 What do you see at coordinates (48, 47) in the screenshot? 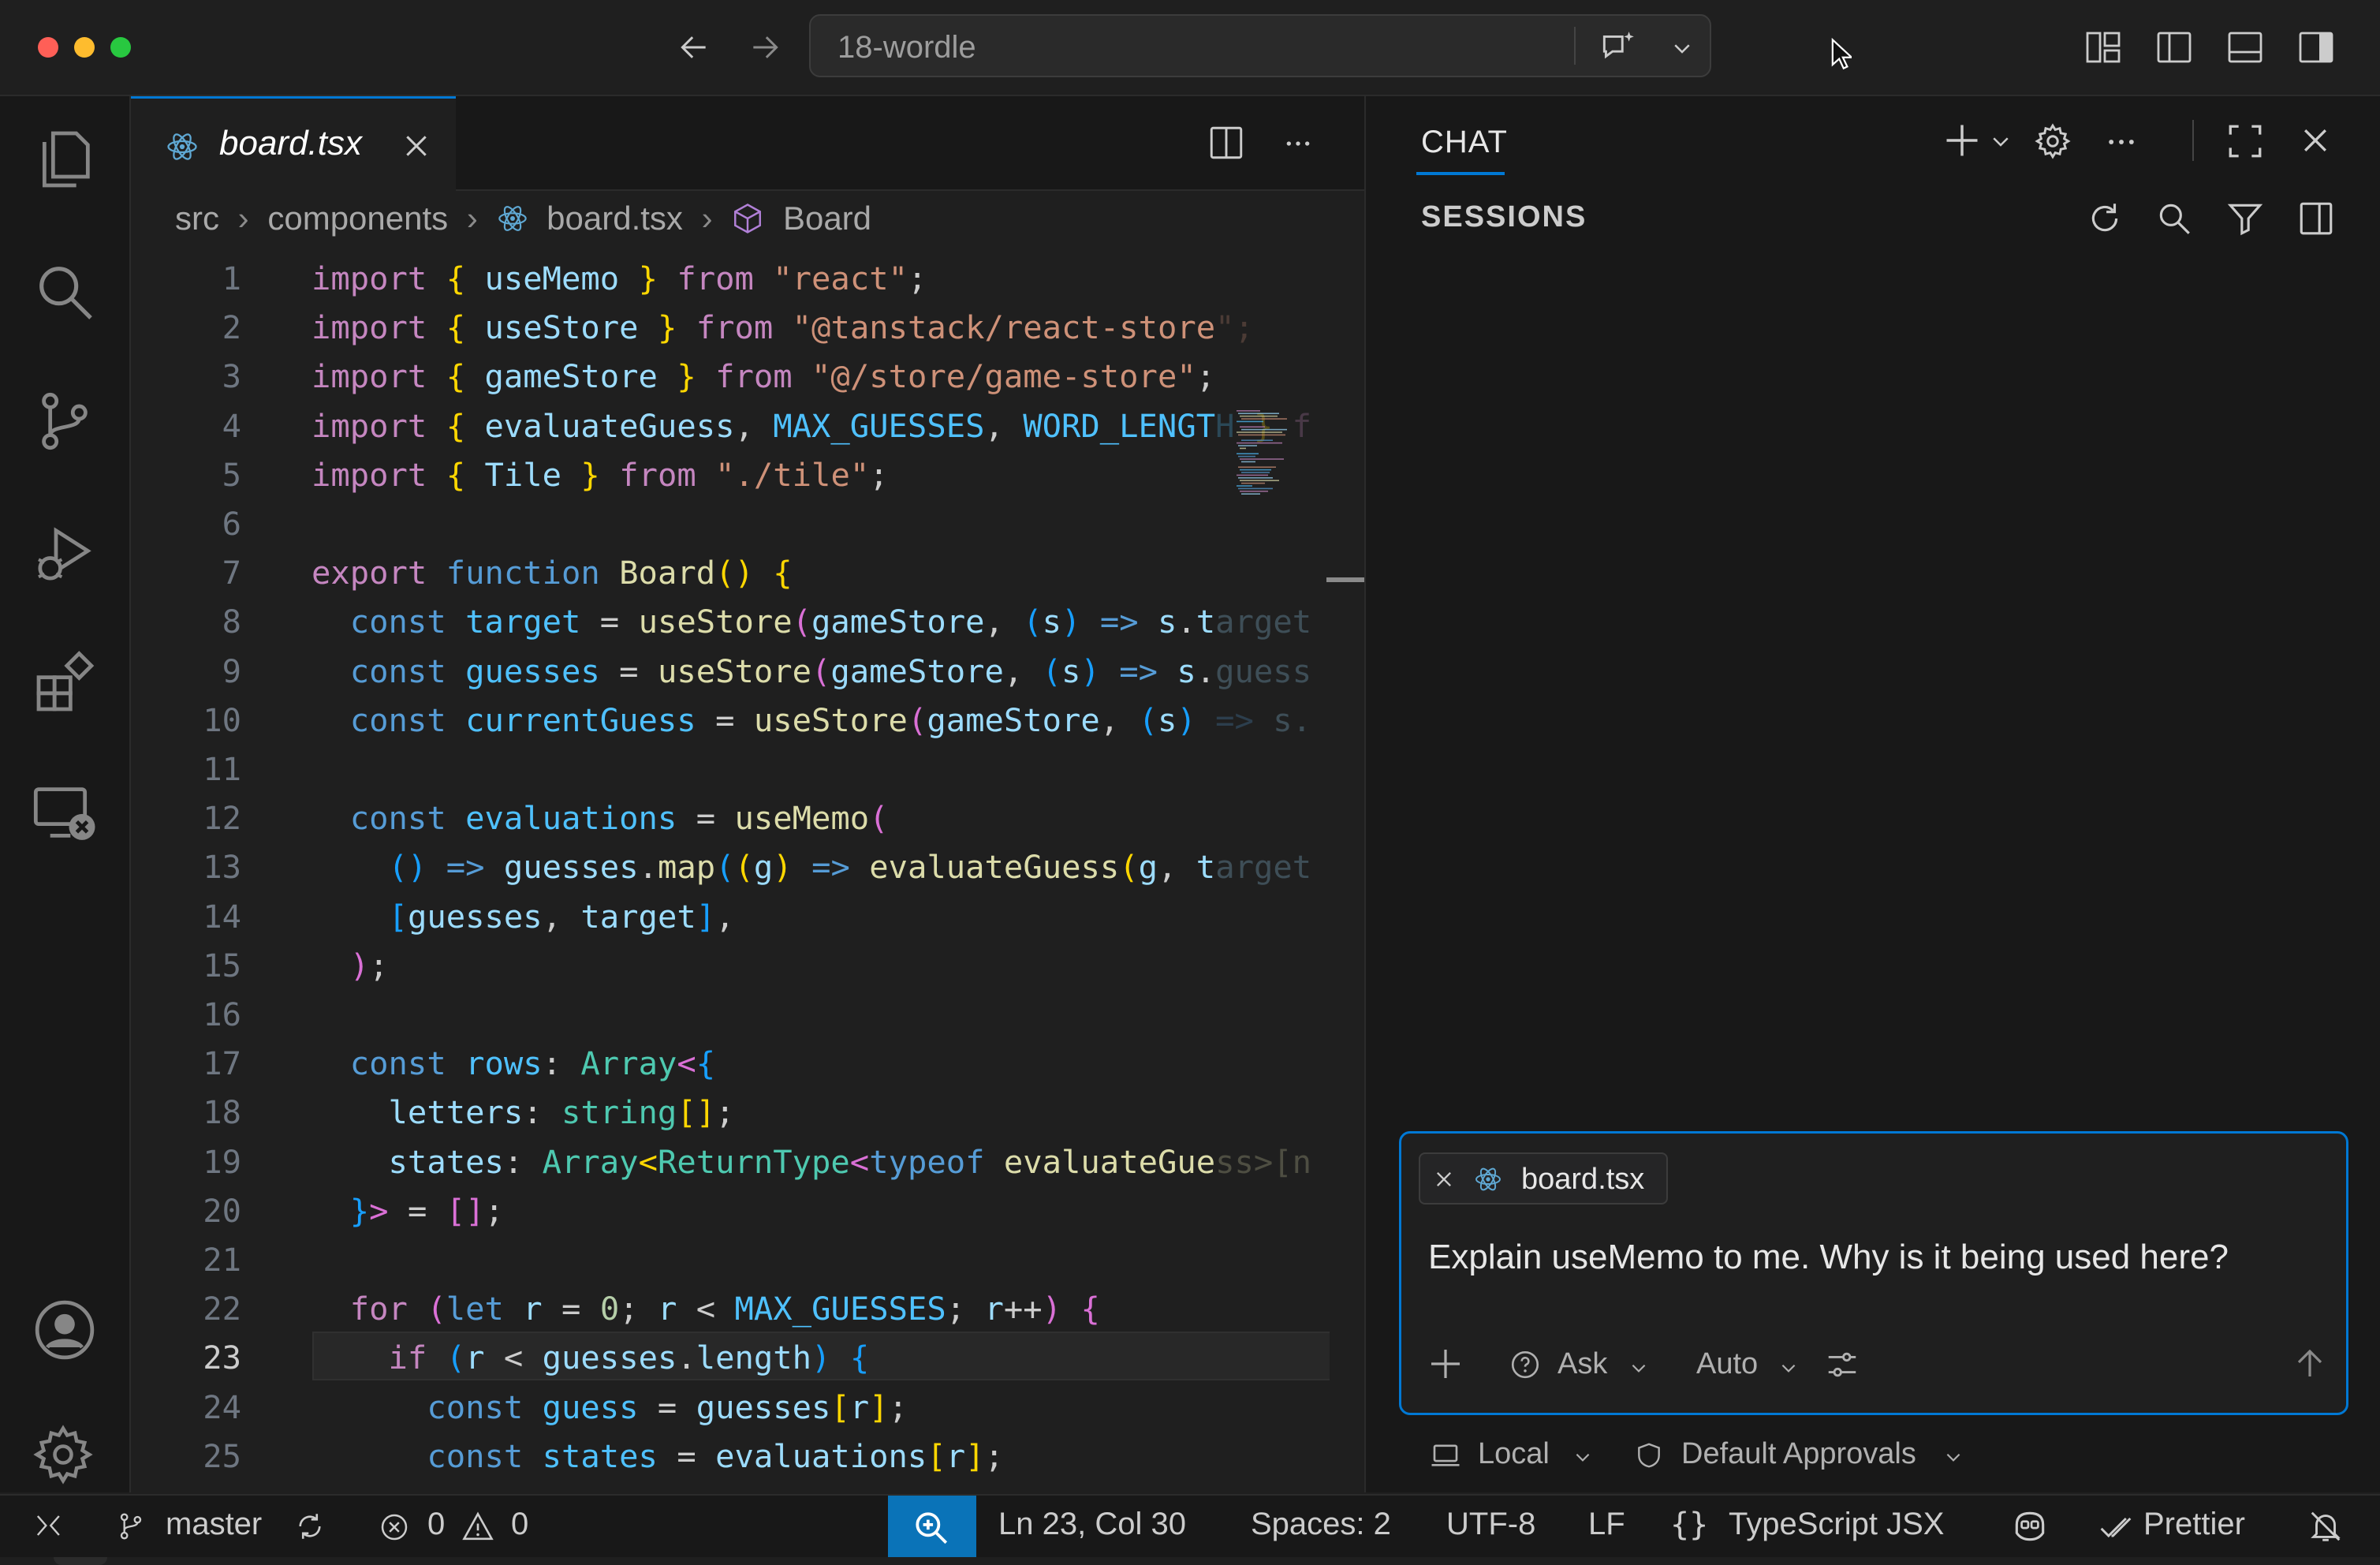
I see `close-window-button` at bounding box center [48, 47].